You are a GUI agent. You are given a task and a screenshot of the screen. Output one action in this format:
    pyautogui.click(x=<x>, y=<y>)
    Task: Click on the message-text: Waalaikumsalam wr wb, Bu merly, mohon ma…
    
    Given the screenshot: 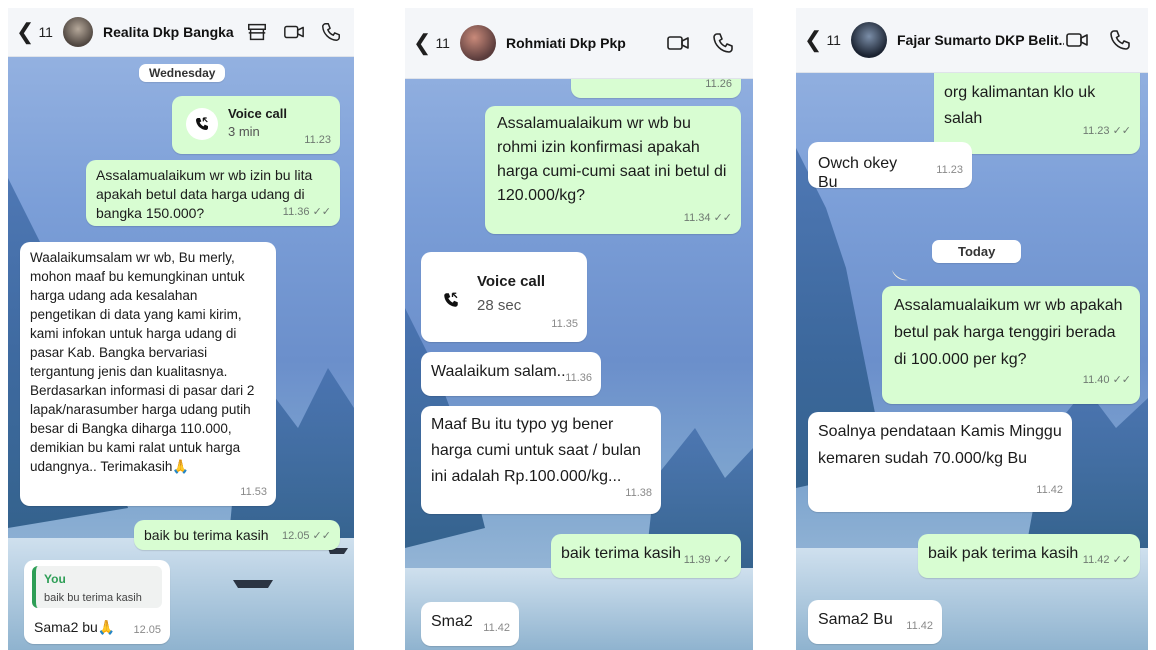 What is the action you would take?
    pyautogui.click(x=142, y=362)
    